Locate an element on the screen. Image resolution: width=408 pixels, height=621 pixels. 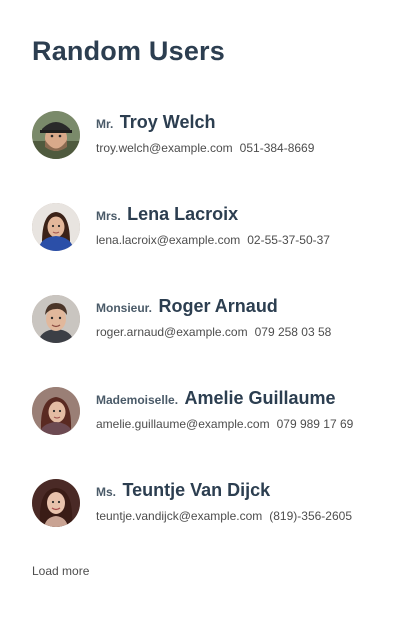
user-email: teuntje.vandijck@example.com is located at coordinates (179, 516).